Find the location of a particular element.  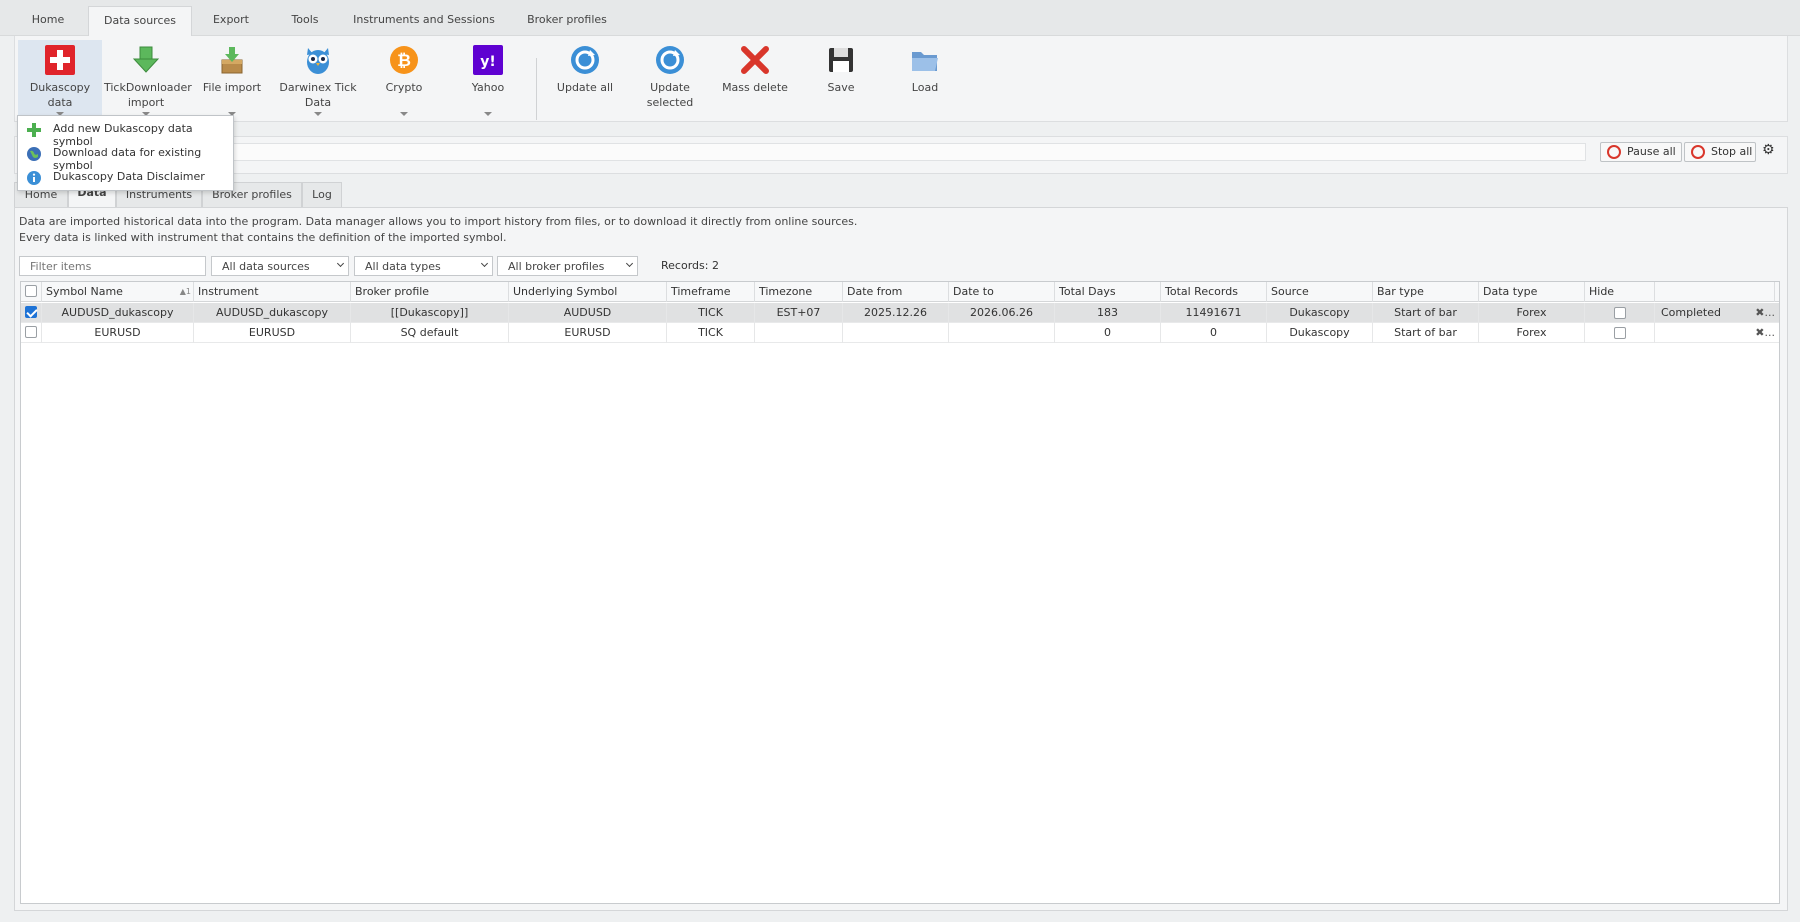

darwinex-label: Darwinex Tick Data is located at coordinates (318, 95).